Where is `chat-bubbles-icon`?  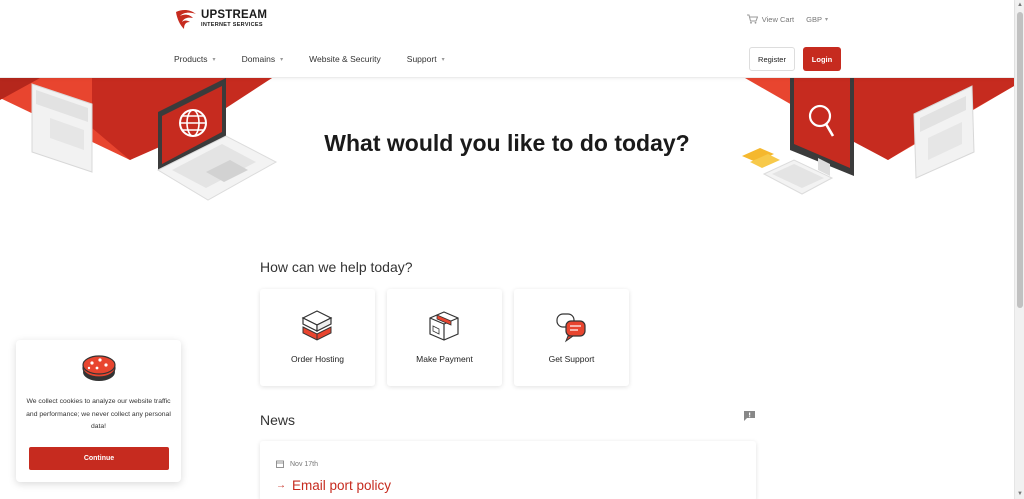 chat-bubbles-icon is located at coordinates (571, 328).